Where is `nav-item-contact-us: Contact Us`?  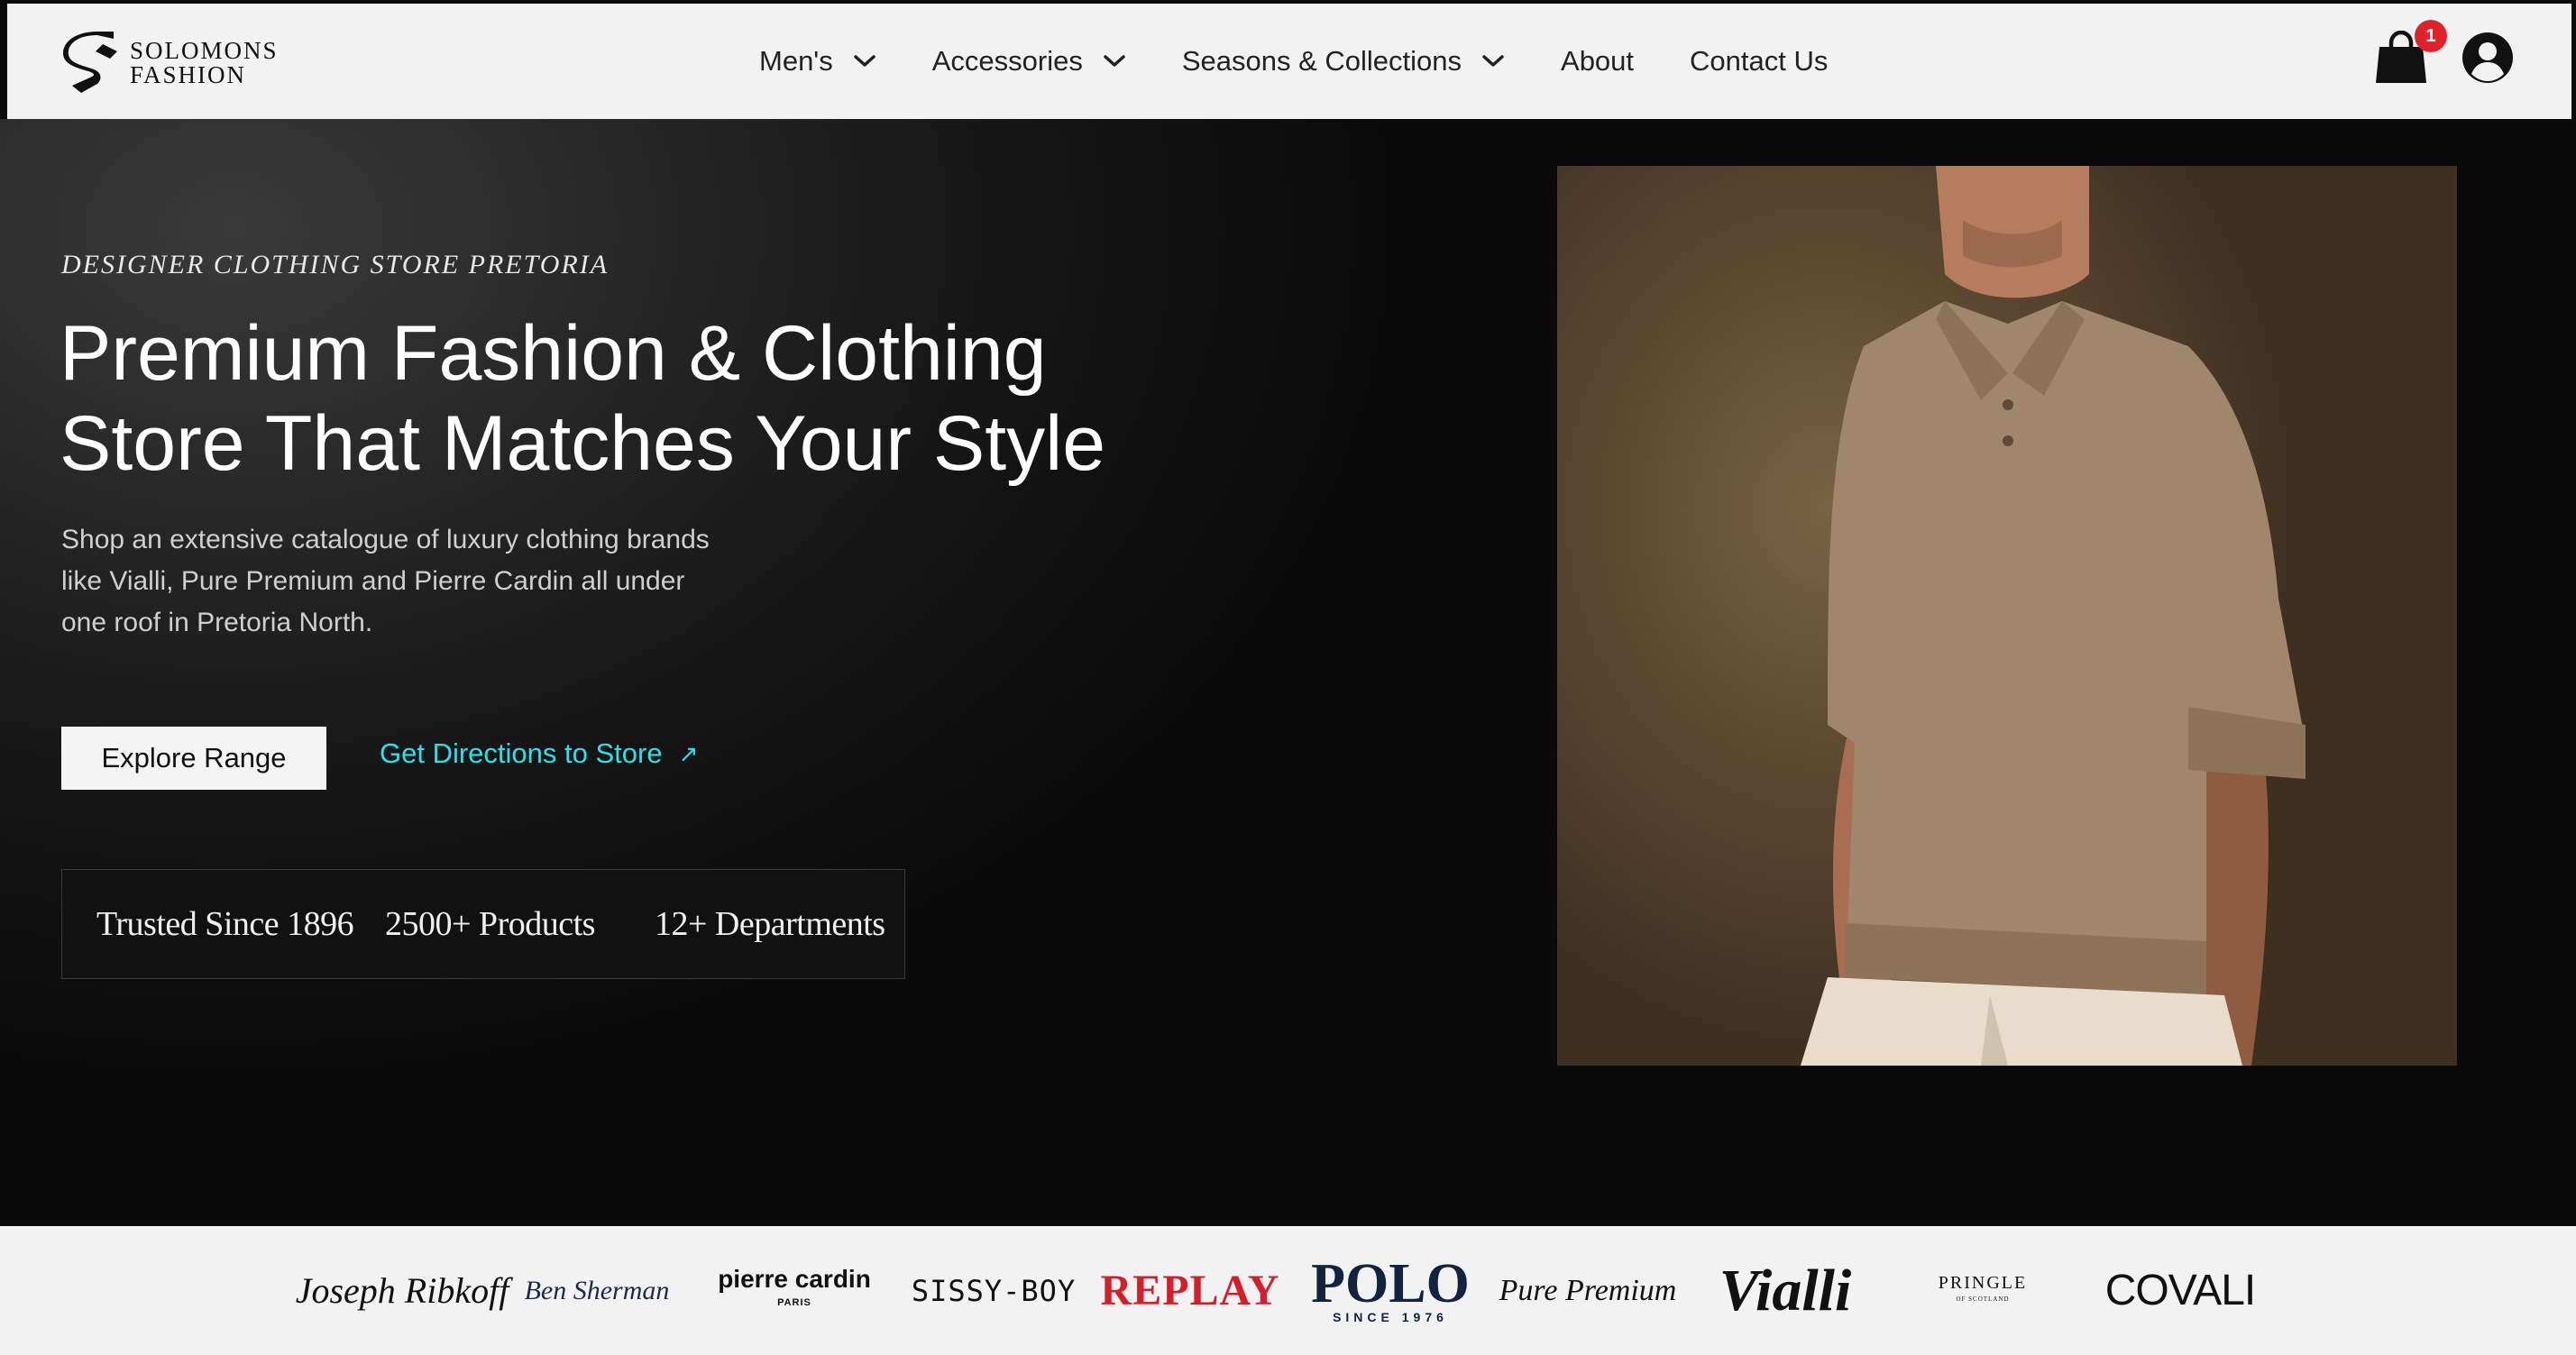 nav-item-contact-us: Contact Us is located at coordinates (1759, 62).